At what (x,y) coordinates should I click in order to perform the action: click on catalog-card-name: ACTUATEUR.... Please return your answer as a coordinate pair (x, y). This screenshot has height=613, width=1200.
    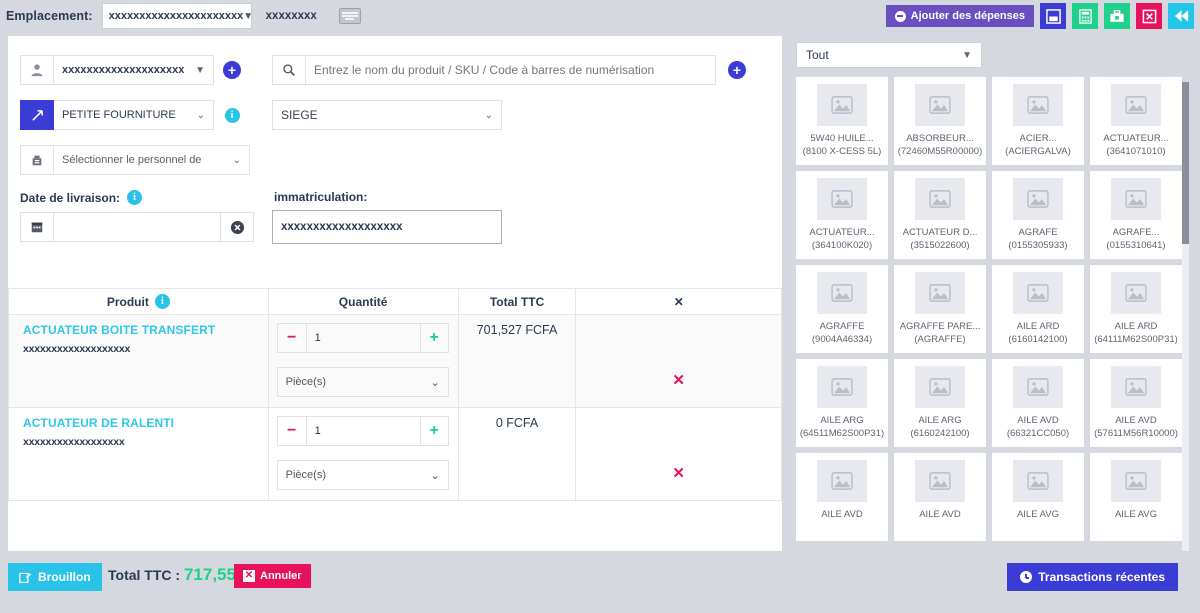
    Looking at the image, I should click on (1136, 138).